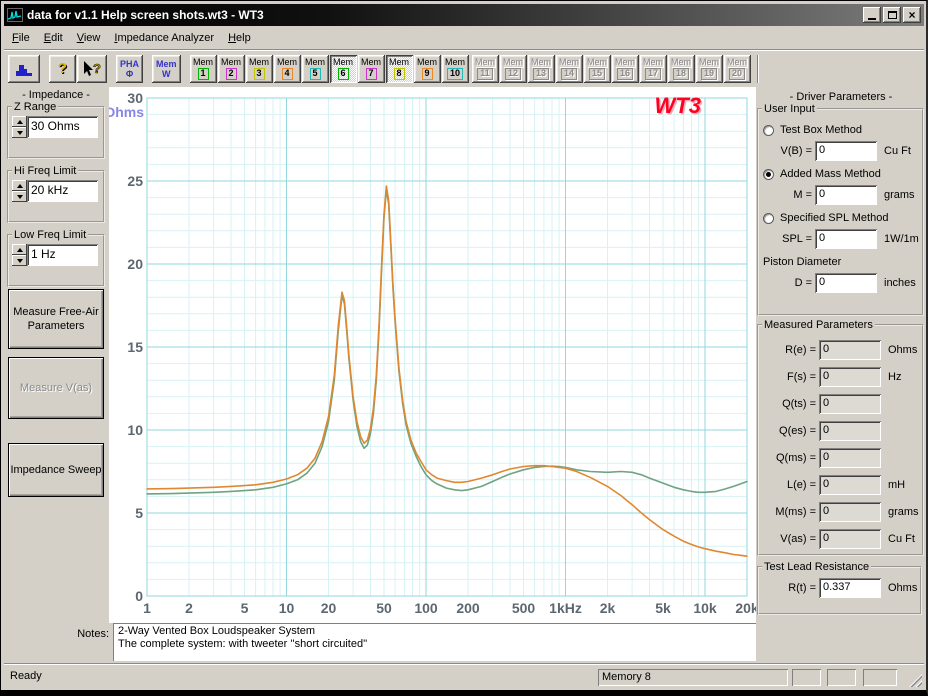 The width and height of the screenshot is (928, 696). I want to click on v-b-field: 0, so click(846, 151).